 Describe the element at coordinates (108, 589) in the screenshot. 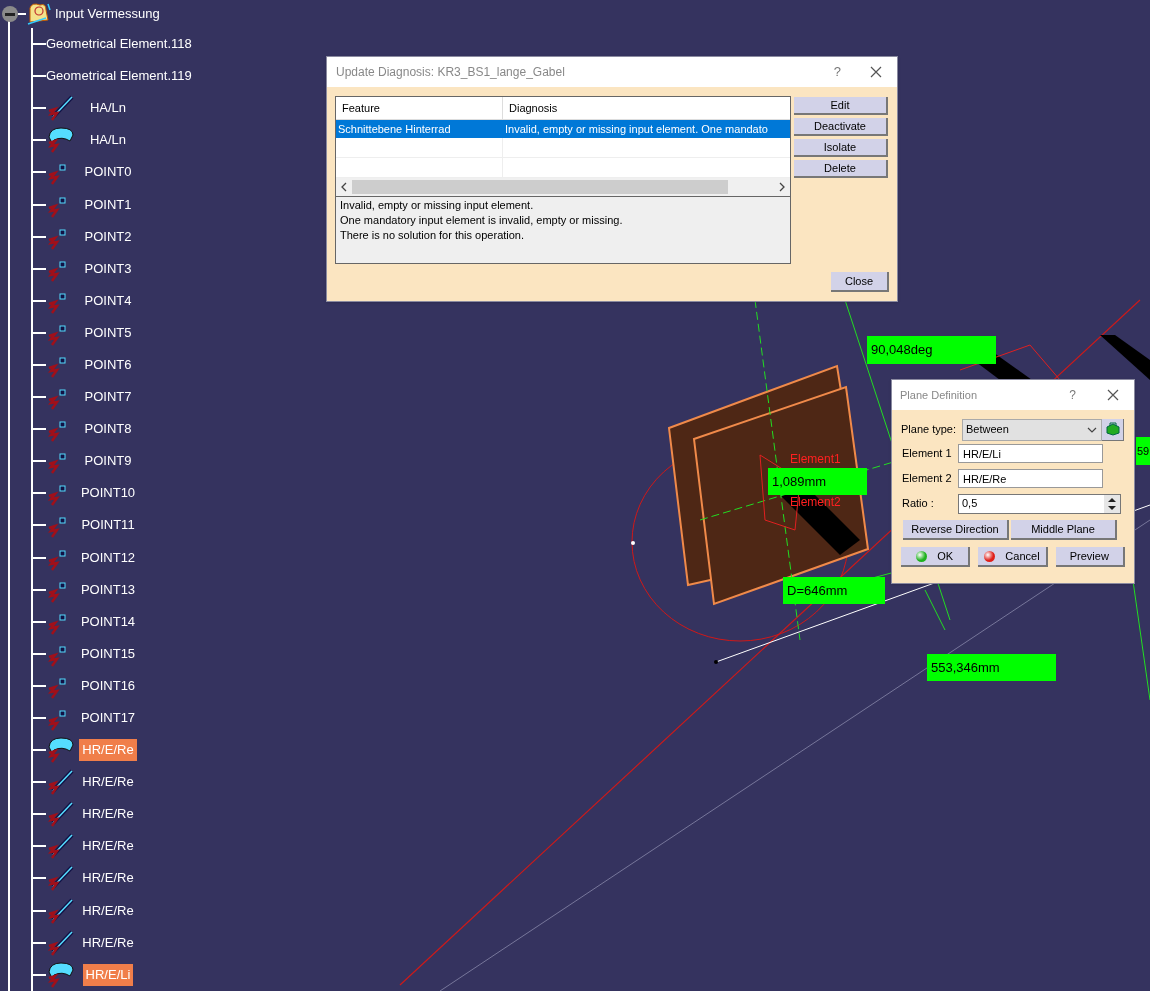

I see `tree-item: POINT13` at that location.